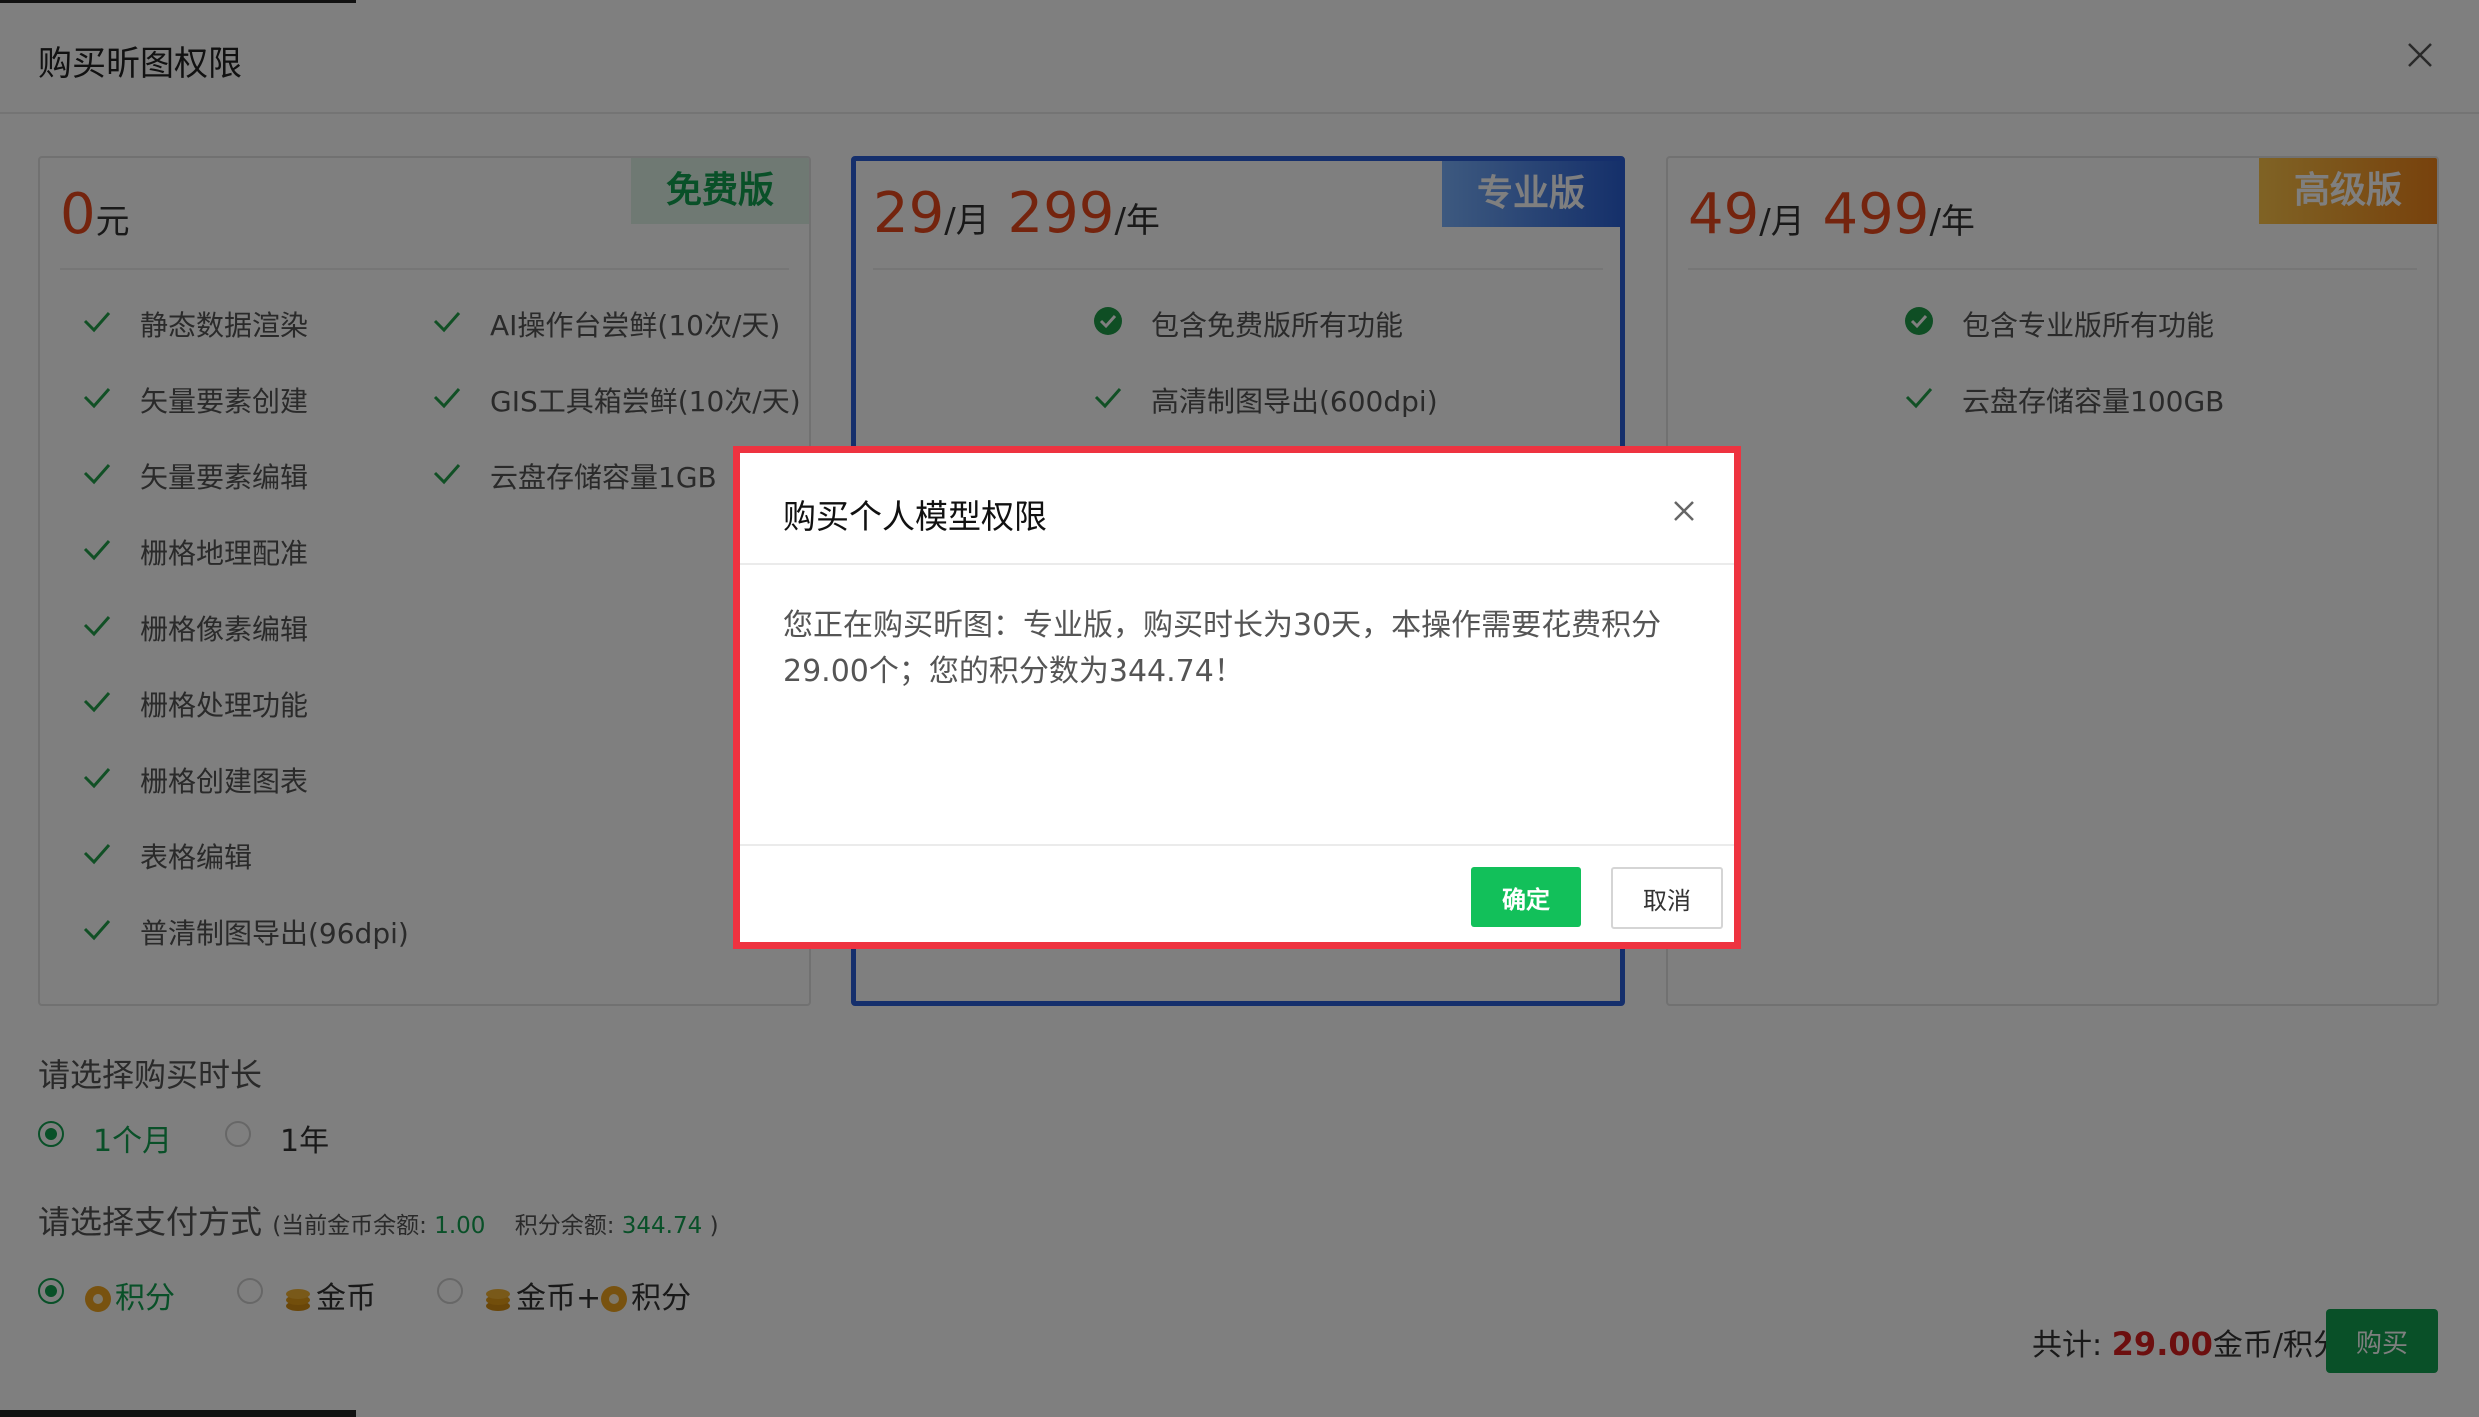 This screenshot has height=1417, width=2479. I want to click on confirm-button: 确定, so click(1526, 897).